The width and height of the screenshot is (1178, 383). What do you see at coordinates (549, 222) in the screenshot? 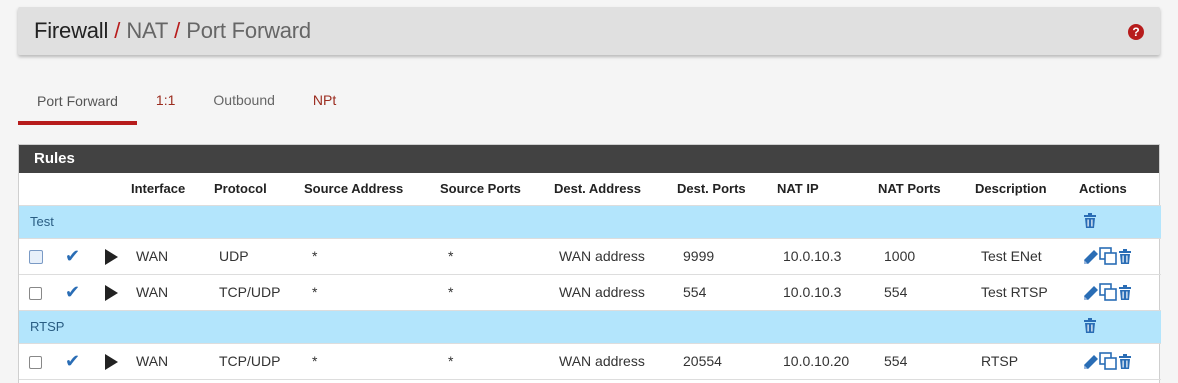
I see `separator-label: Test` at bounding box center [549, 222].